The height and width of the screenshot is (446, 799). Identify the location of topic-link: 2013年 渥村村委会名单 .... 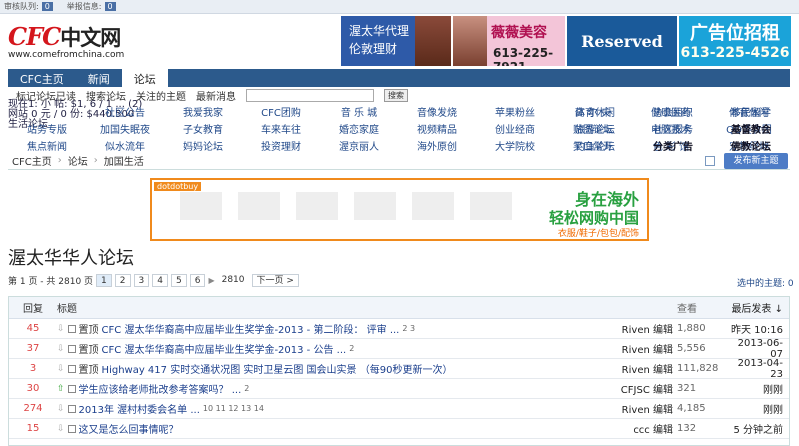
(139, 408).